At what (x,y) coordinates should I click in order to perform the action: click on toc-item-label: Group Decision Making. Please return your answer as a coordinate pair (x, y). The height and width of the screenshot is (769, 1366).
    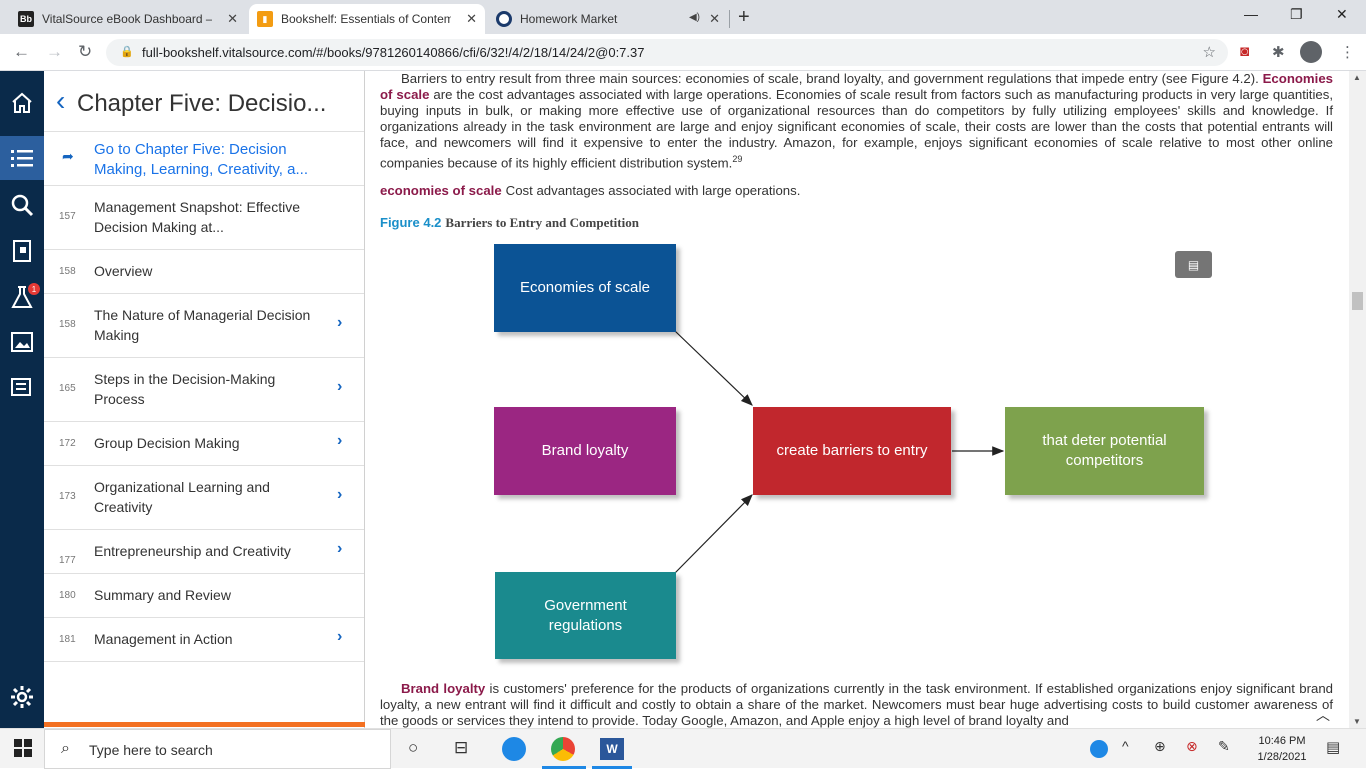
    Looking at the image, I should click on (167, 443).